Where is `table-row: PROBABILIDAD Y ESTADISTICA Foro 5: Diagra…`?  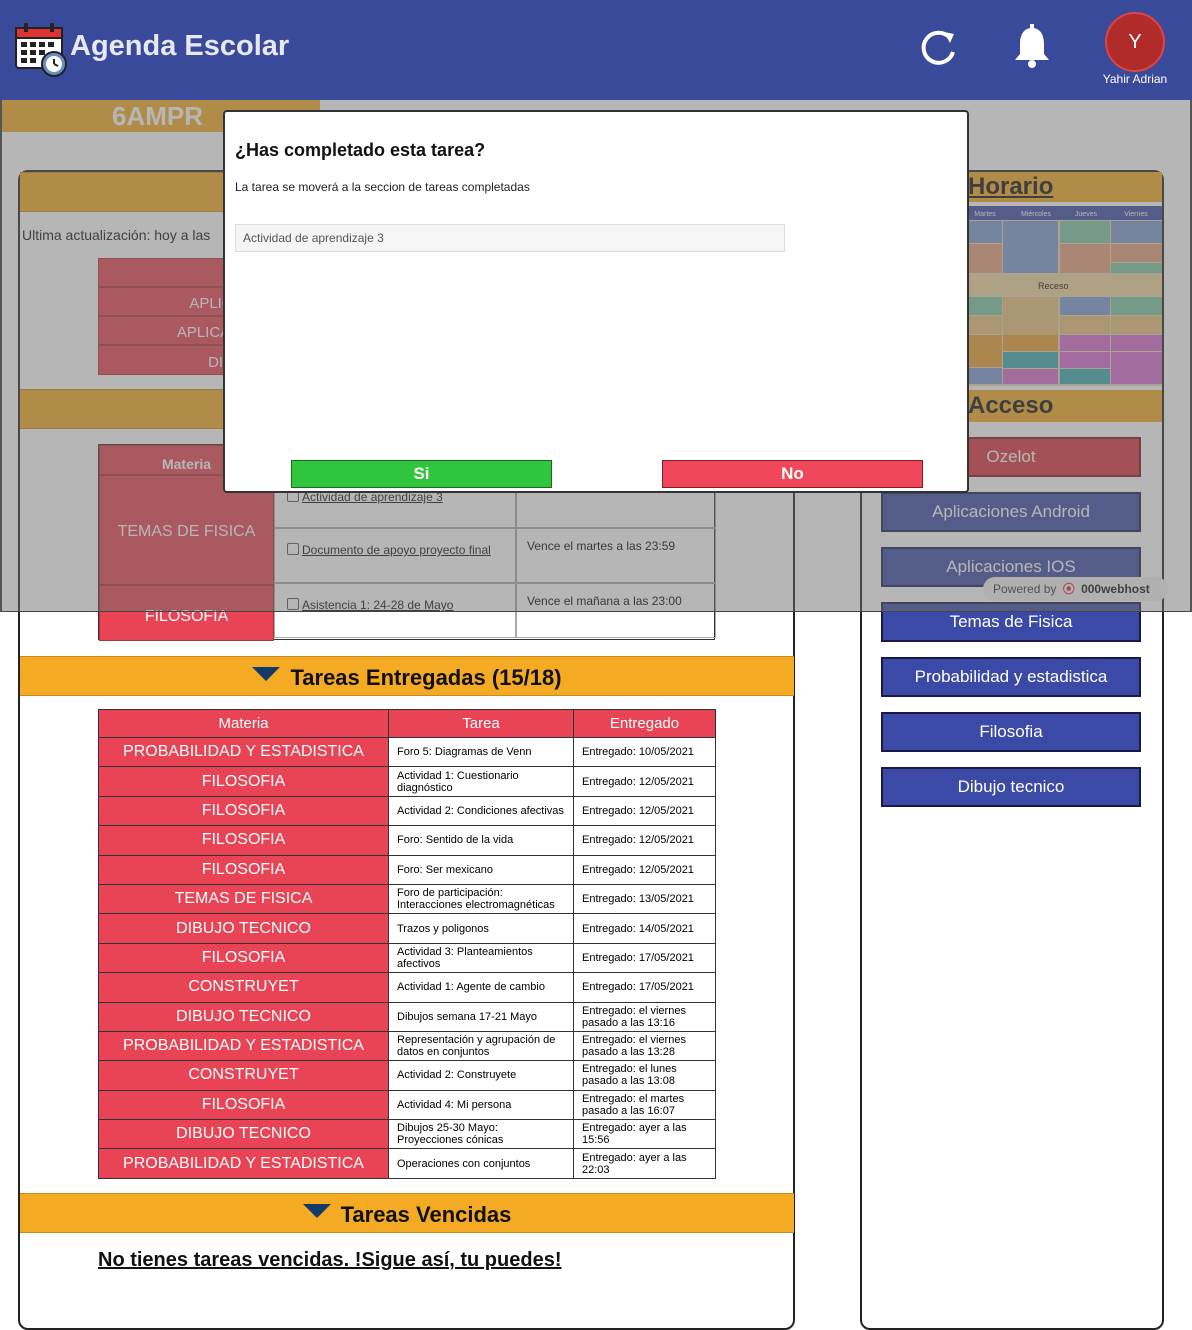 table-row: PROBABILIDAD Y ESTADISTICA Foro 5: Diagra… is located at coordinates (407, 752).